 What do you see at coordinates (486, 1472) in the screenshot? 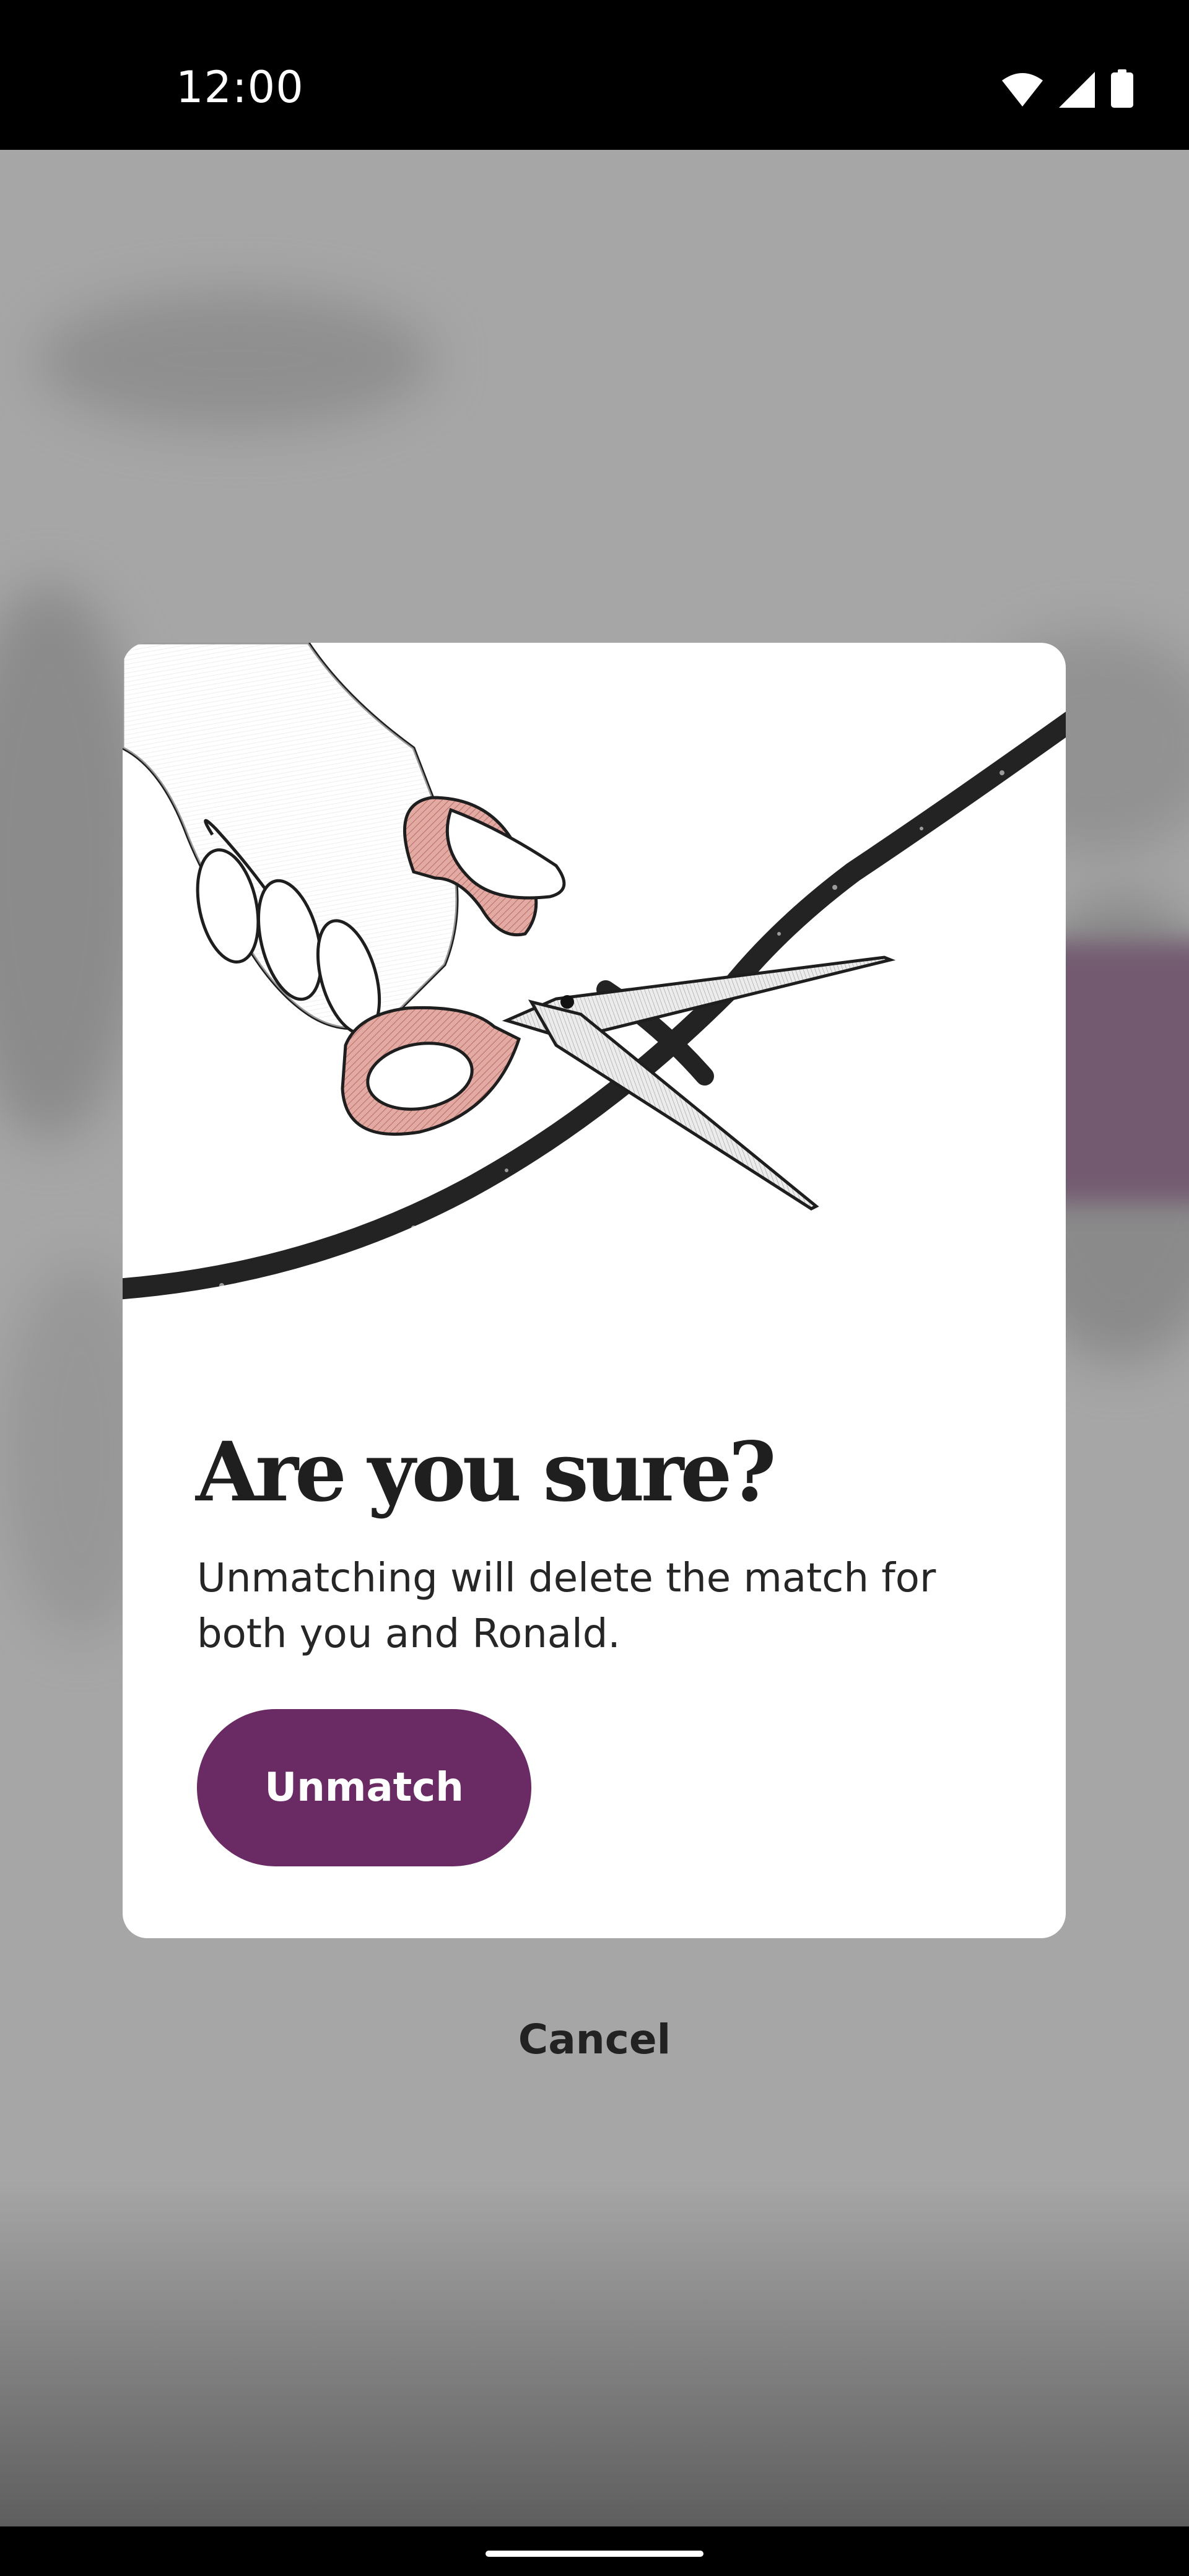
I see `dialog-title: Are you sure?` at bounding box center [486, 1472].